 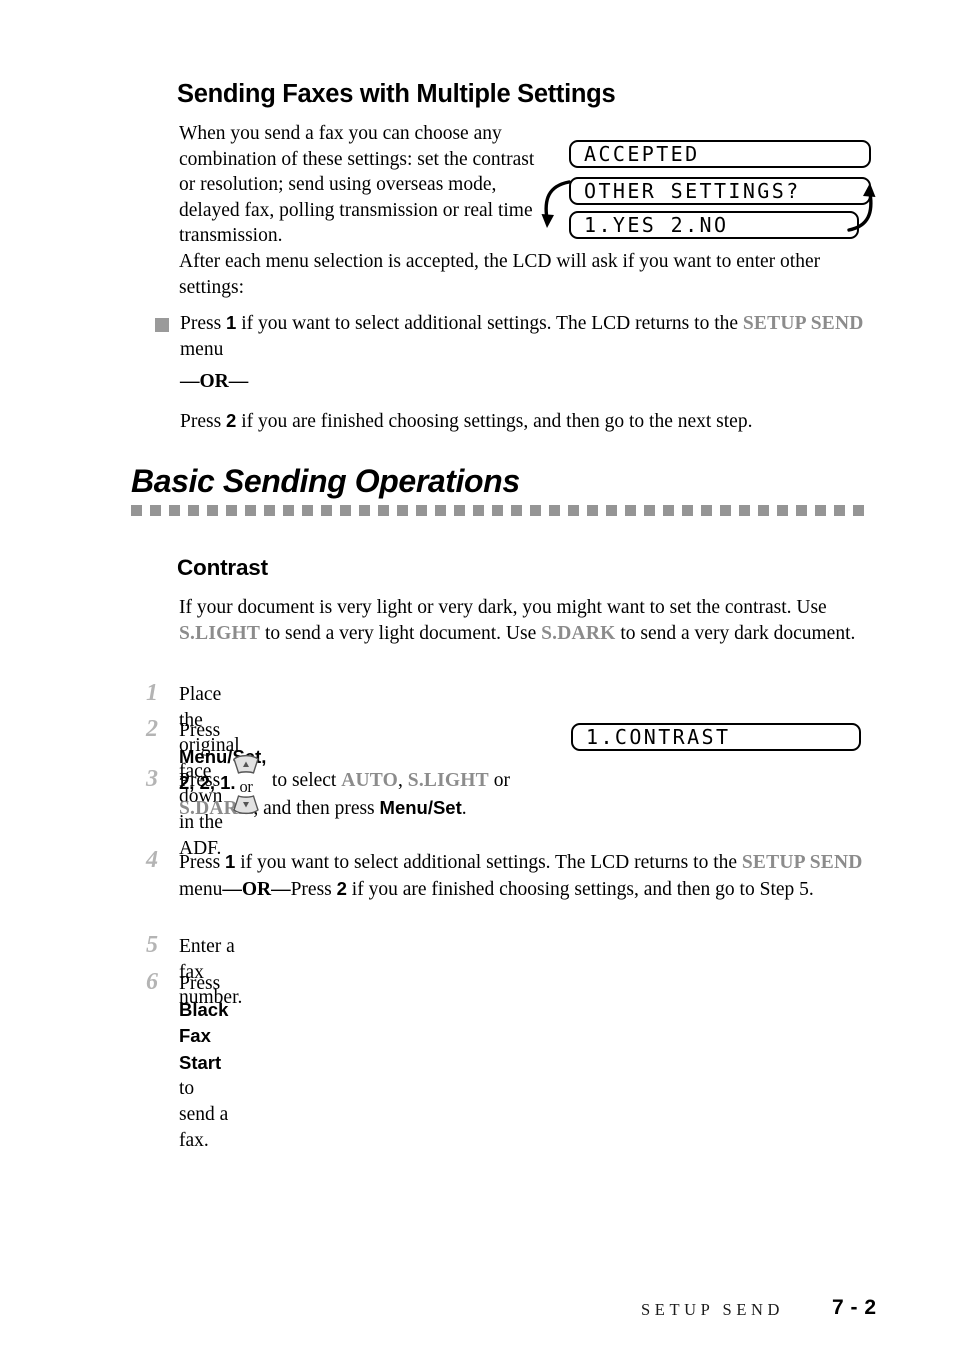 I want to click on section-heading: Sending Faxes with Multiple Settings, so click(x=396, y=94).